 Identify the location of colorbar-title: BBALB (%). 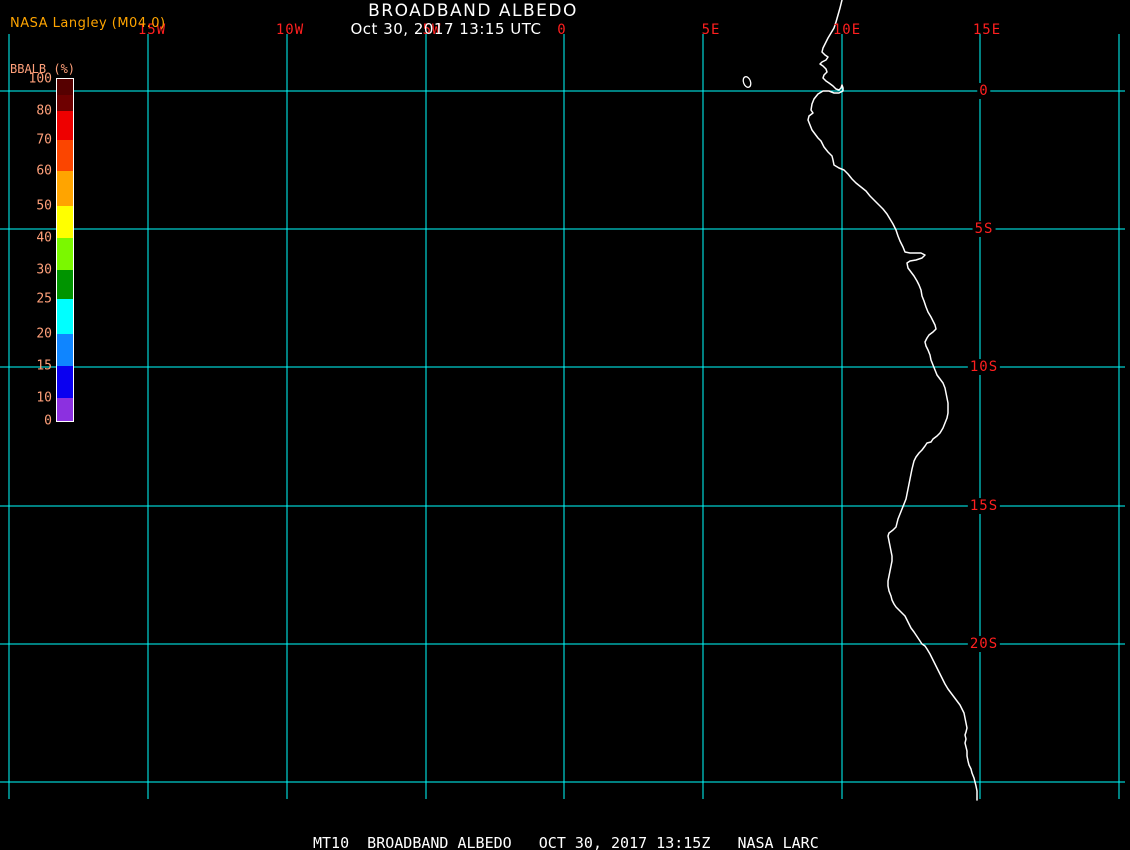
(43, 69).